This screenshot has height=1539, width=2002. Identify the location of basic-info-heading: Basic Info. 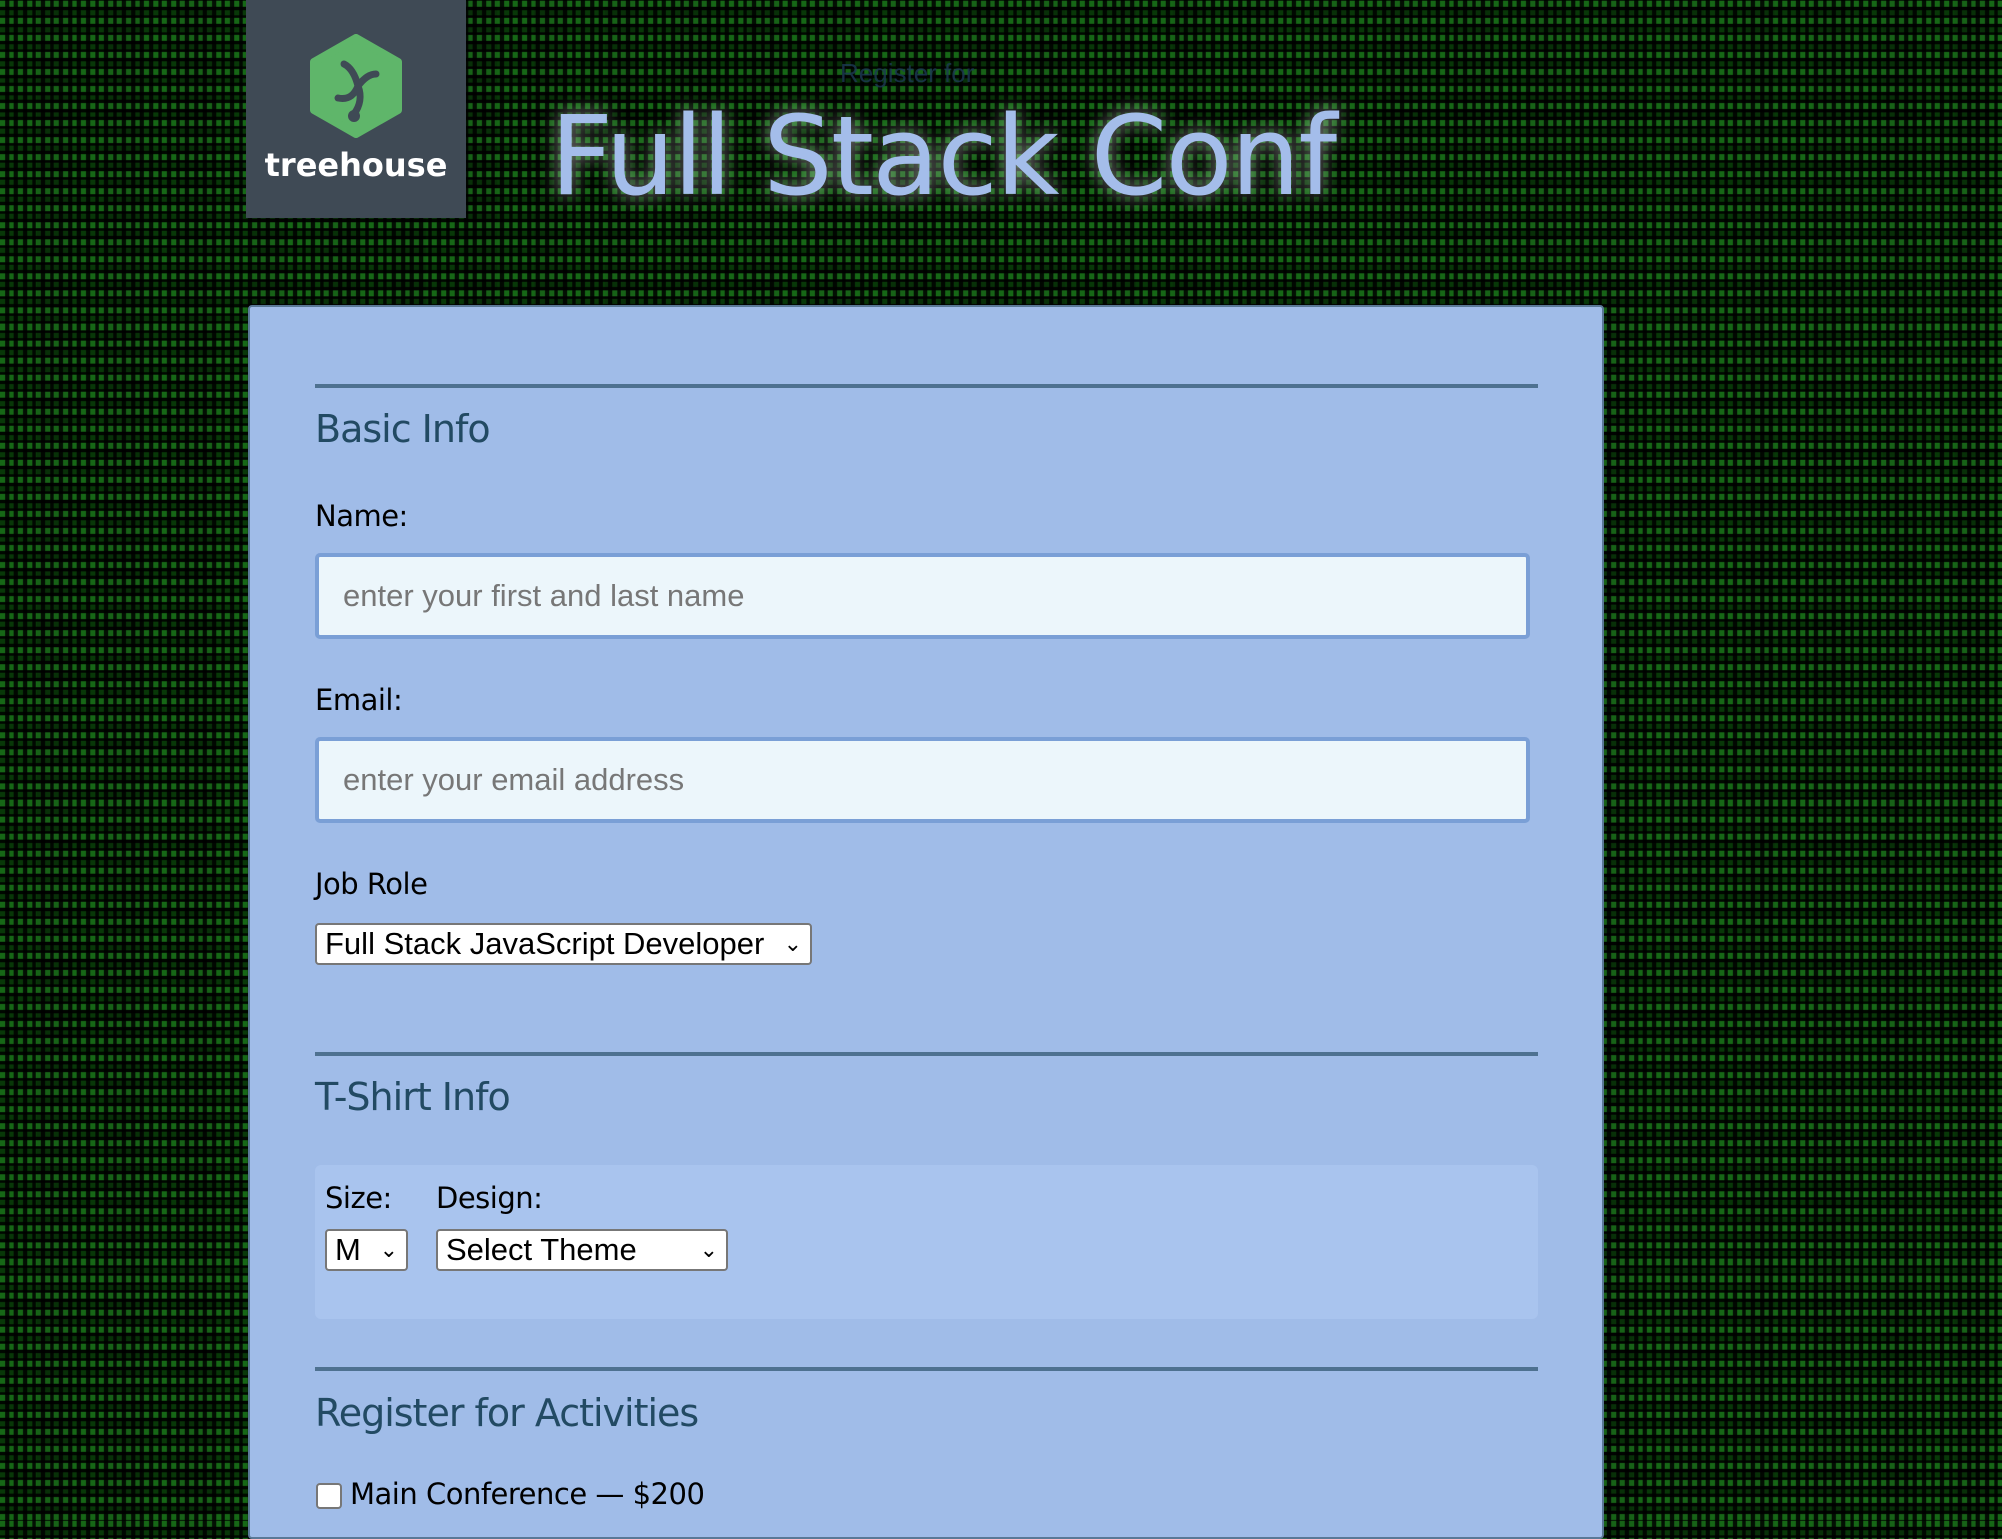
(403, 429).